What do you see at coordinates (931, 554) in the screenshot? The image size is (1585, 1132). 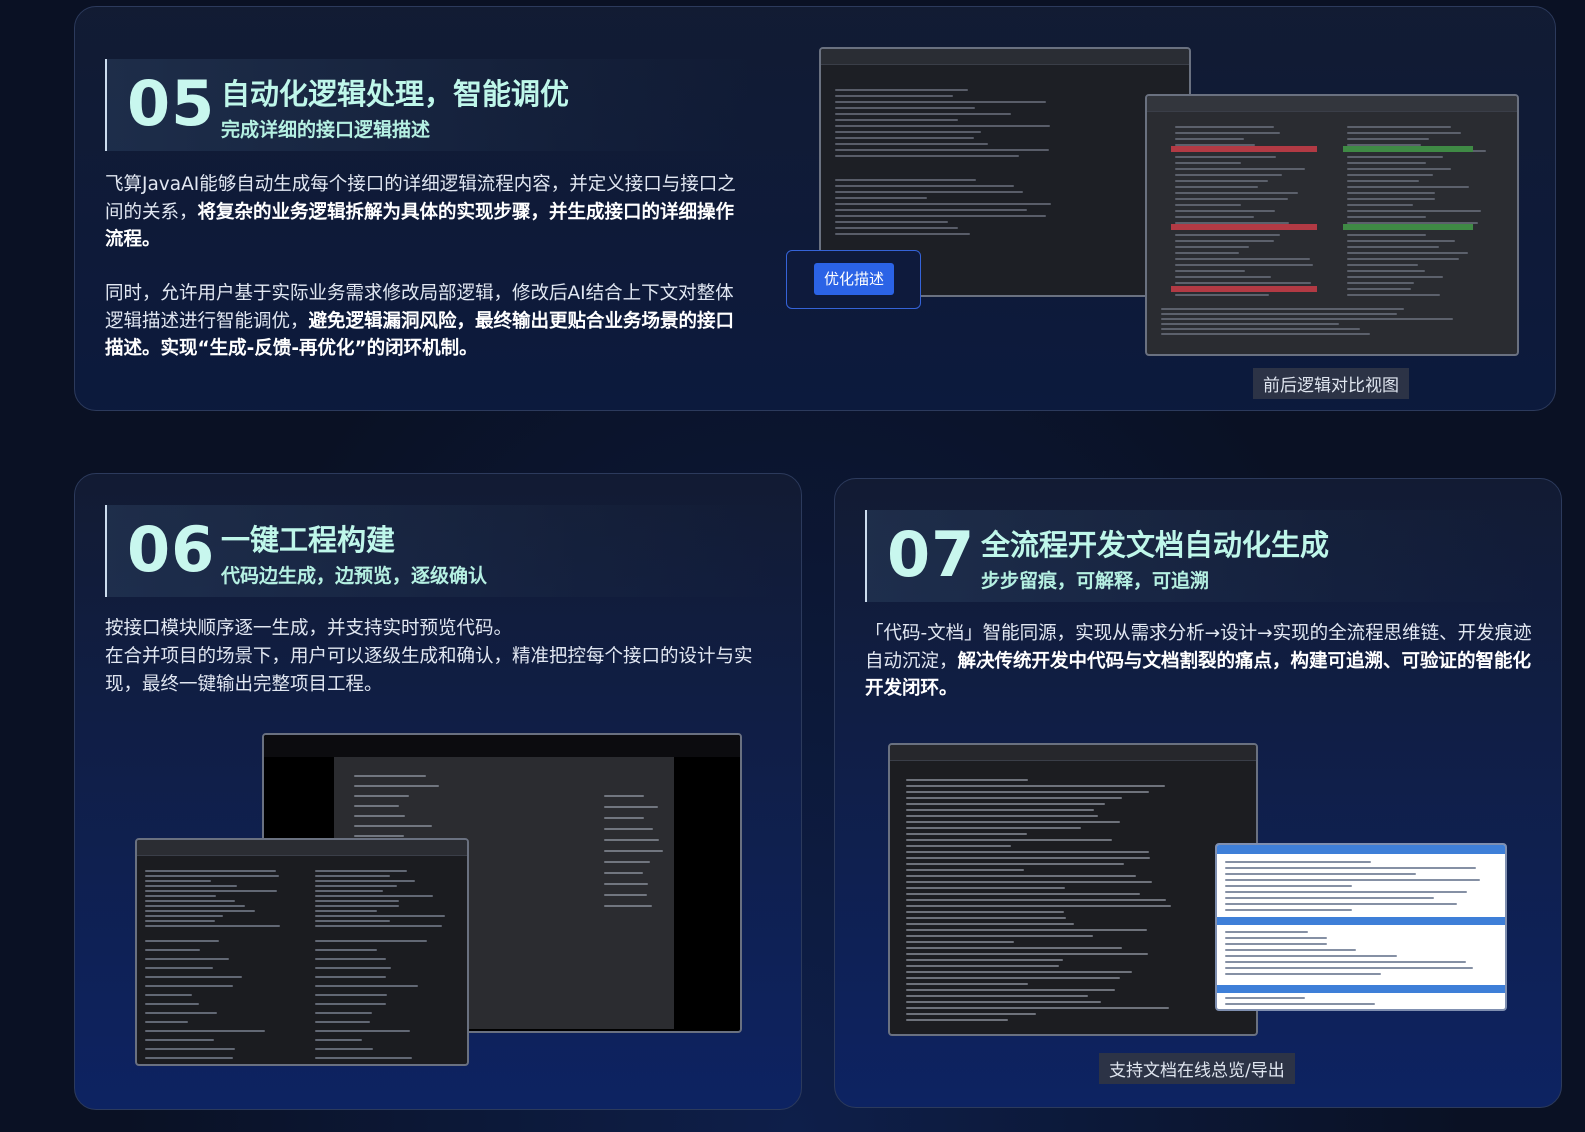 I see `section-number: 07` at bounding box center [931, 554].